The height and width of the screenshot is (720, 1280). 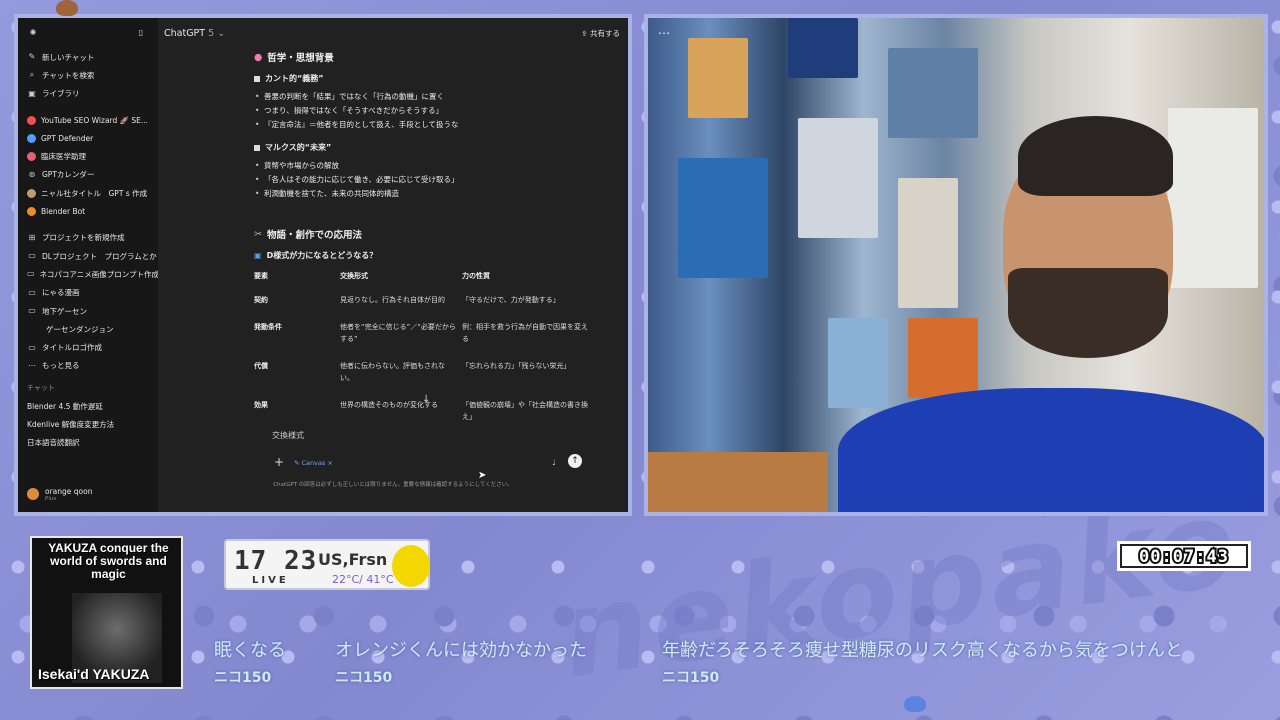 I want to click on person-hair, so click(x=1095, y=156).